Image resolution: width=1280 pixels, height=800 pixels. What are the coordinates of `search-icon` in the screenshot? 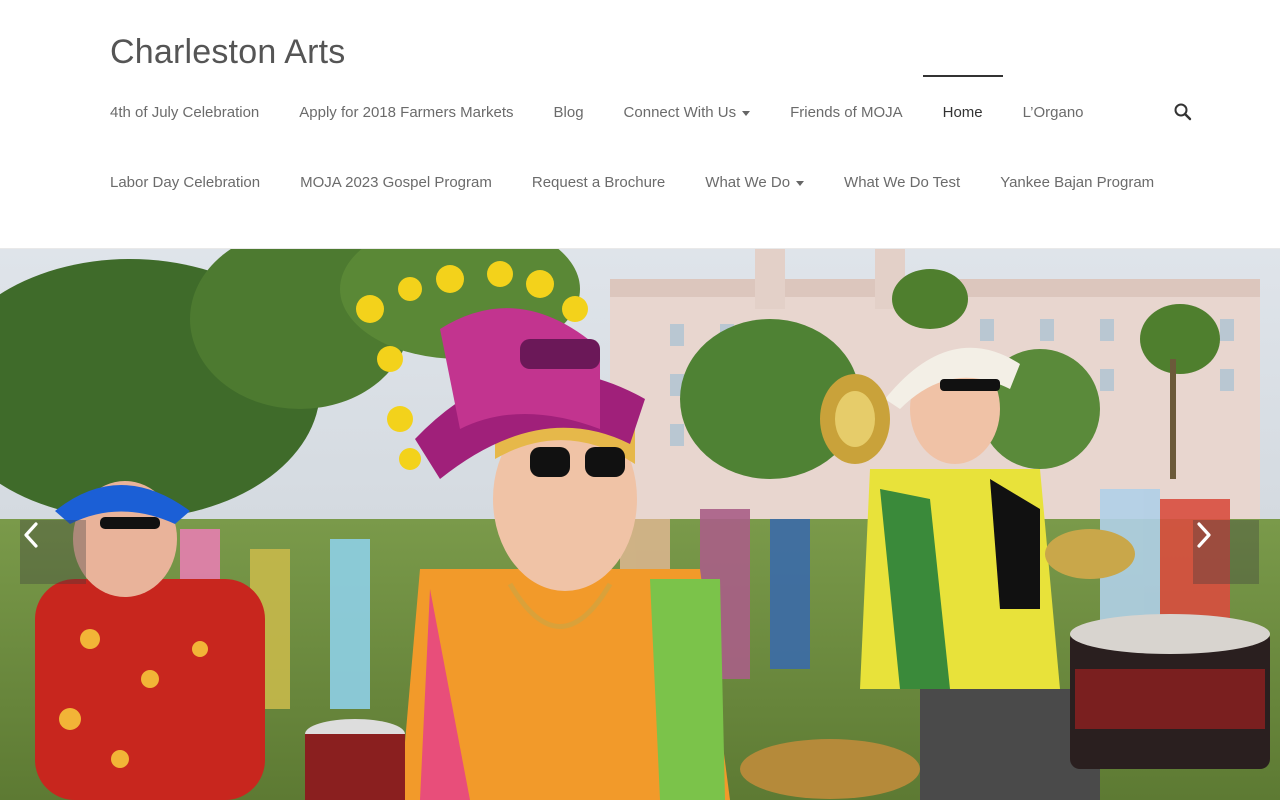 It's located at (1183, 112).